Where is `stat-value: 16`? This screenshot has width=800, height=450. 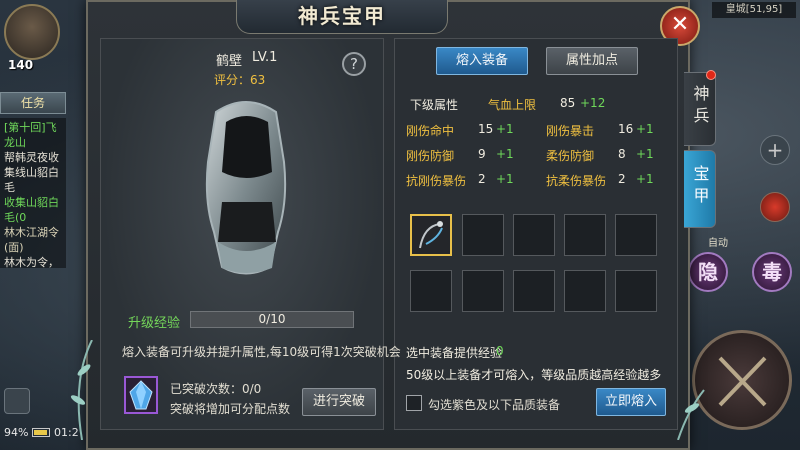 stat-value: 16 is located at coordinates (626, 129).